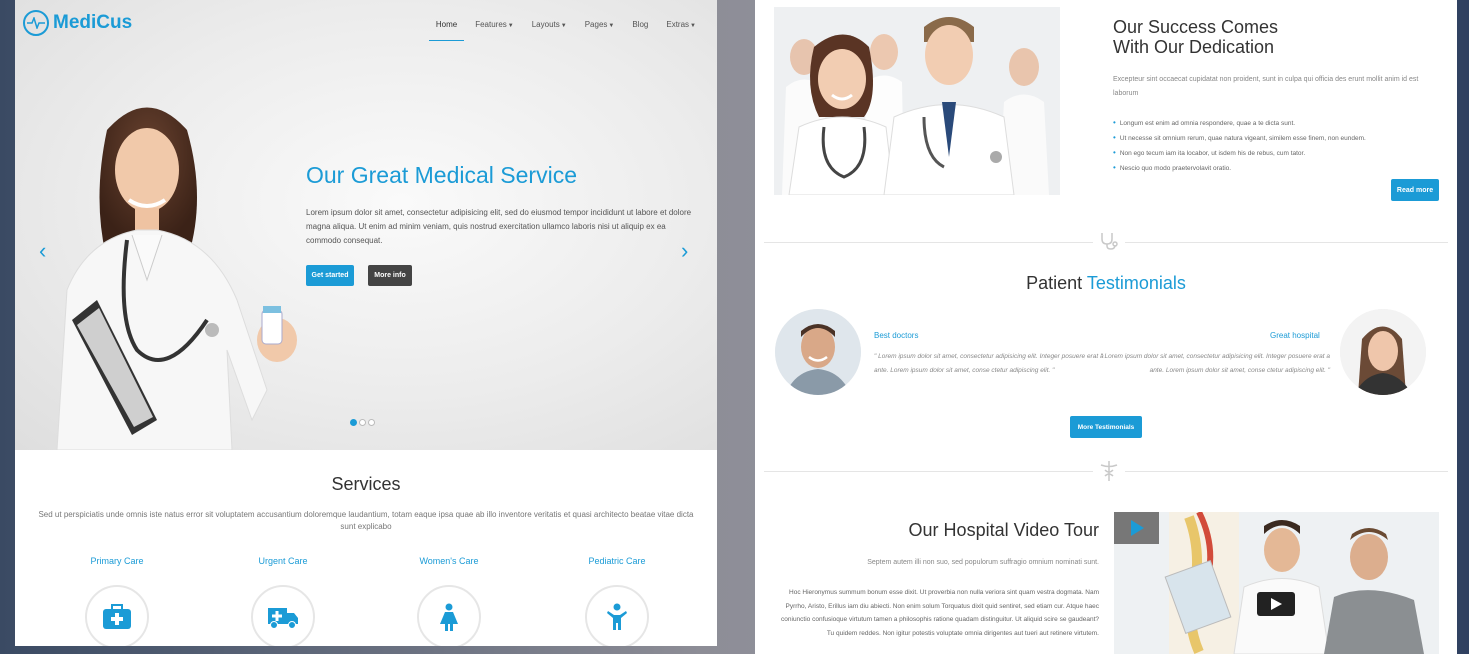 Image resolution: width=1469 pixels, height=654 pixels. What do you see at coordinates (117, 615) in the screenshot?
I see `medical-kit-icon` at bounding box center [117, 615].